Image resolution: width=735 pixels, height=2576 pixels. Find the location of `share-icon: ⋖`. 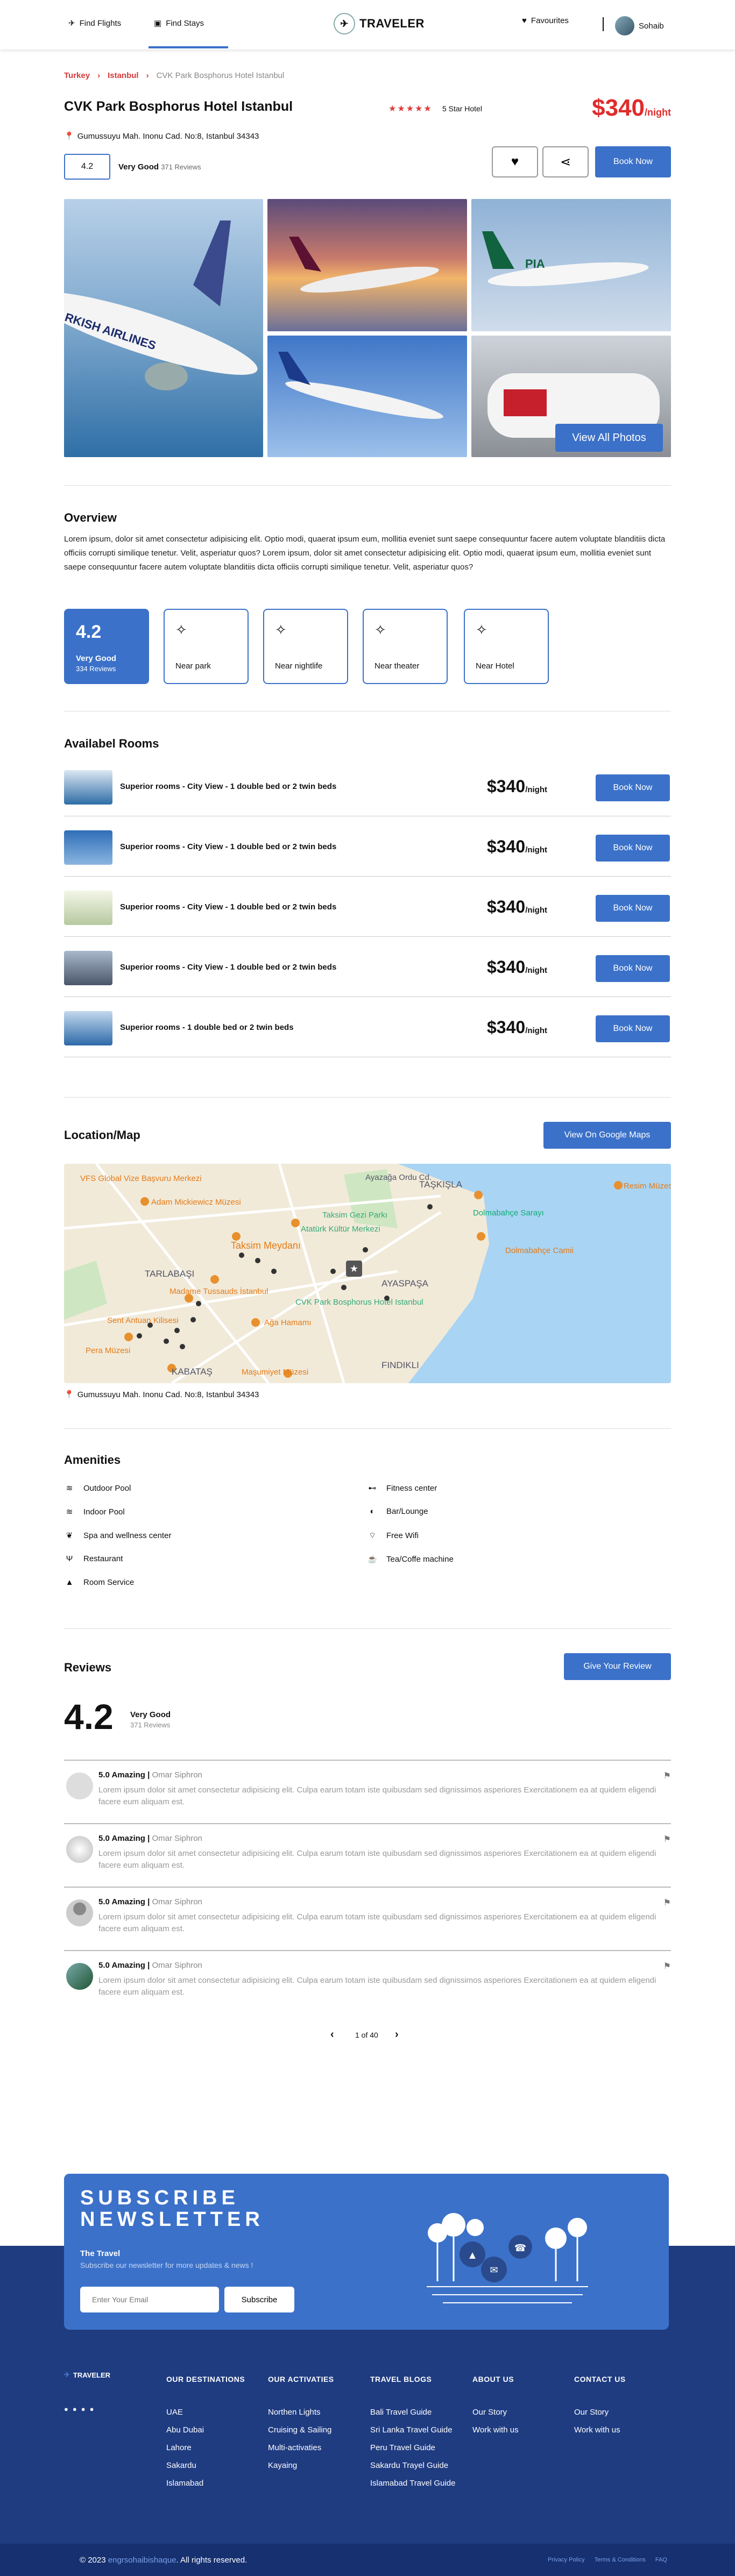

share-icon: ⋖ is located at coordinates (565, 161).